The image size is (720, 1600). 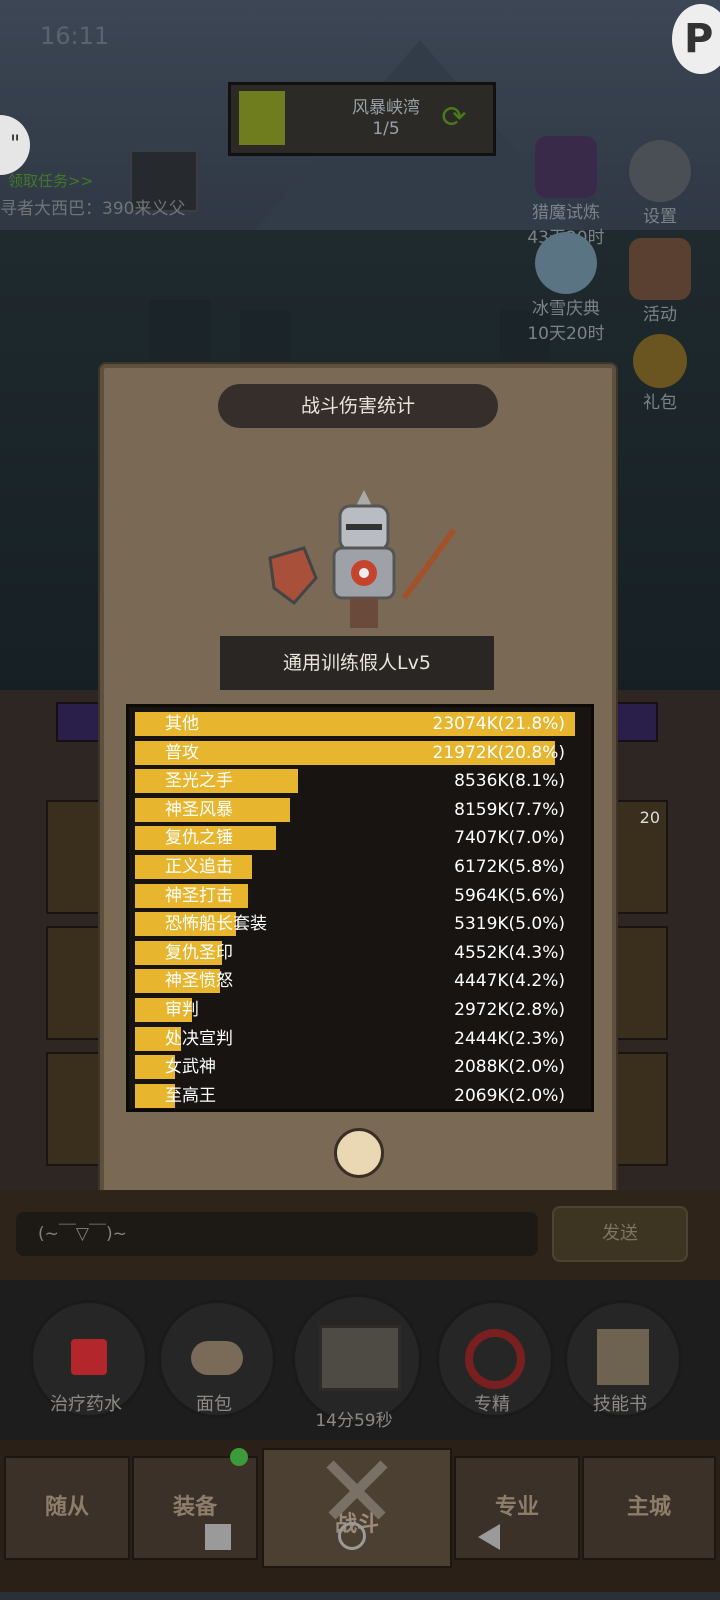 What do you see at coordinates (509, 867) in the screenshot?
I see `damage-value: 6172K(5.8%)` at bounding box center [509, 867].